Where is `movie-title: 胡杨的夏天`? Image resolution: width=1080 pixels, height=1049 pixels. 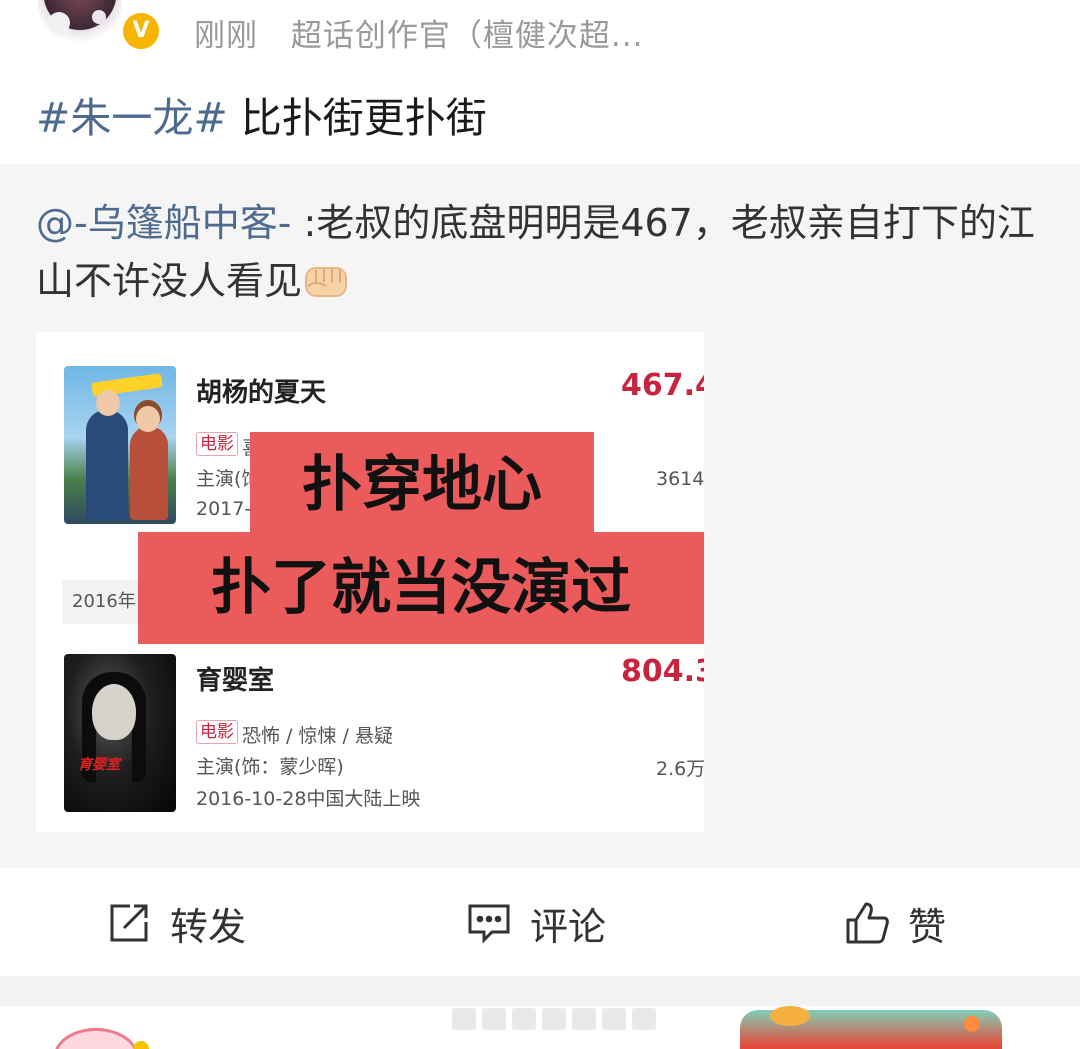
movie-title: 胡杨的夏天 is located at coordinates (261, 393).